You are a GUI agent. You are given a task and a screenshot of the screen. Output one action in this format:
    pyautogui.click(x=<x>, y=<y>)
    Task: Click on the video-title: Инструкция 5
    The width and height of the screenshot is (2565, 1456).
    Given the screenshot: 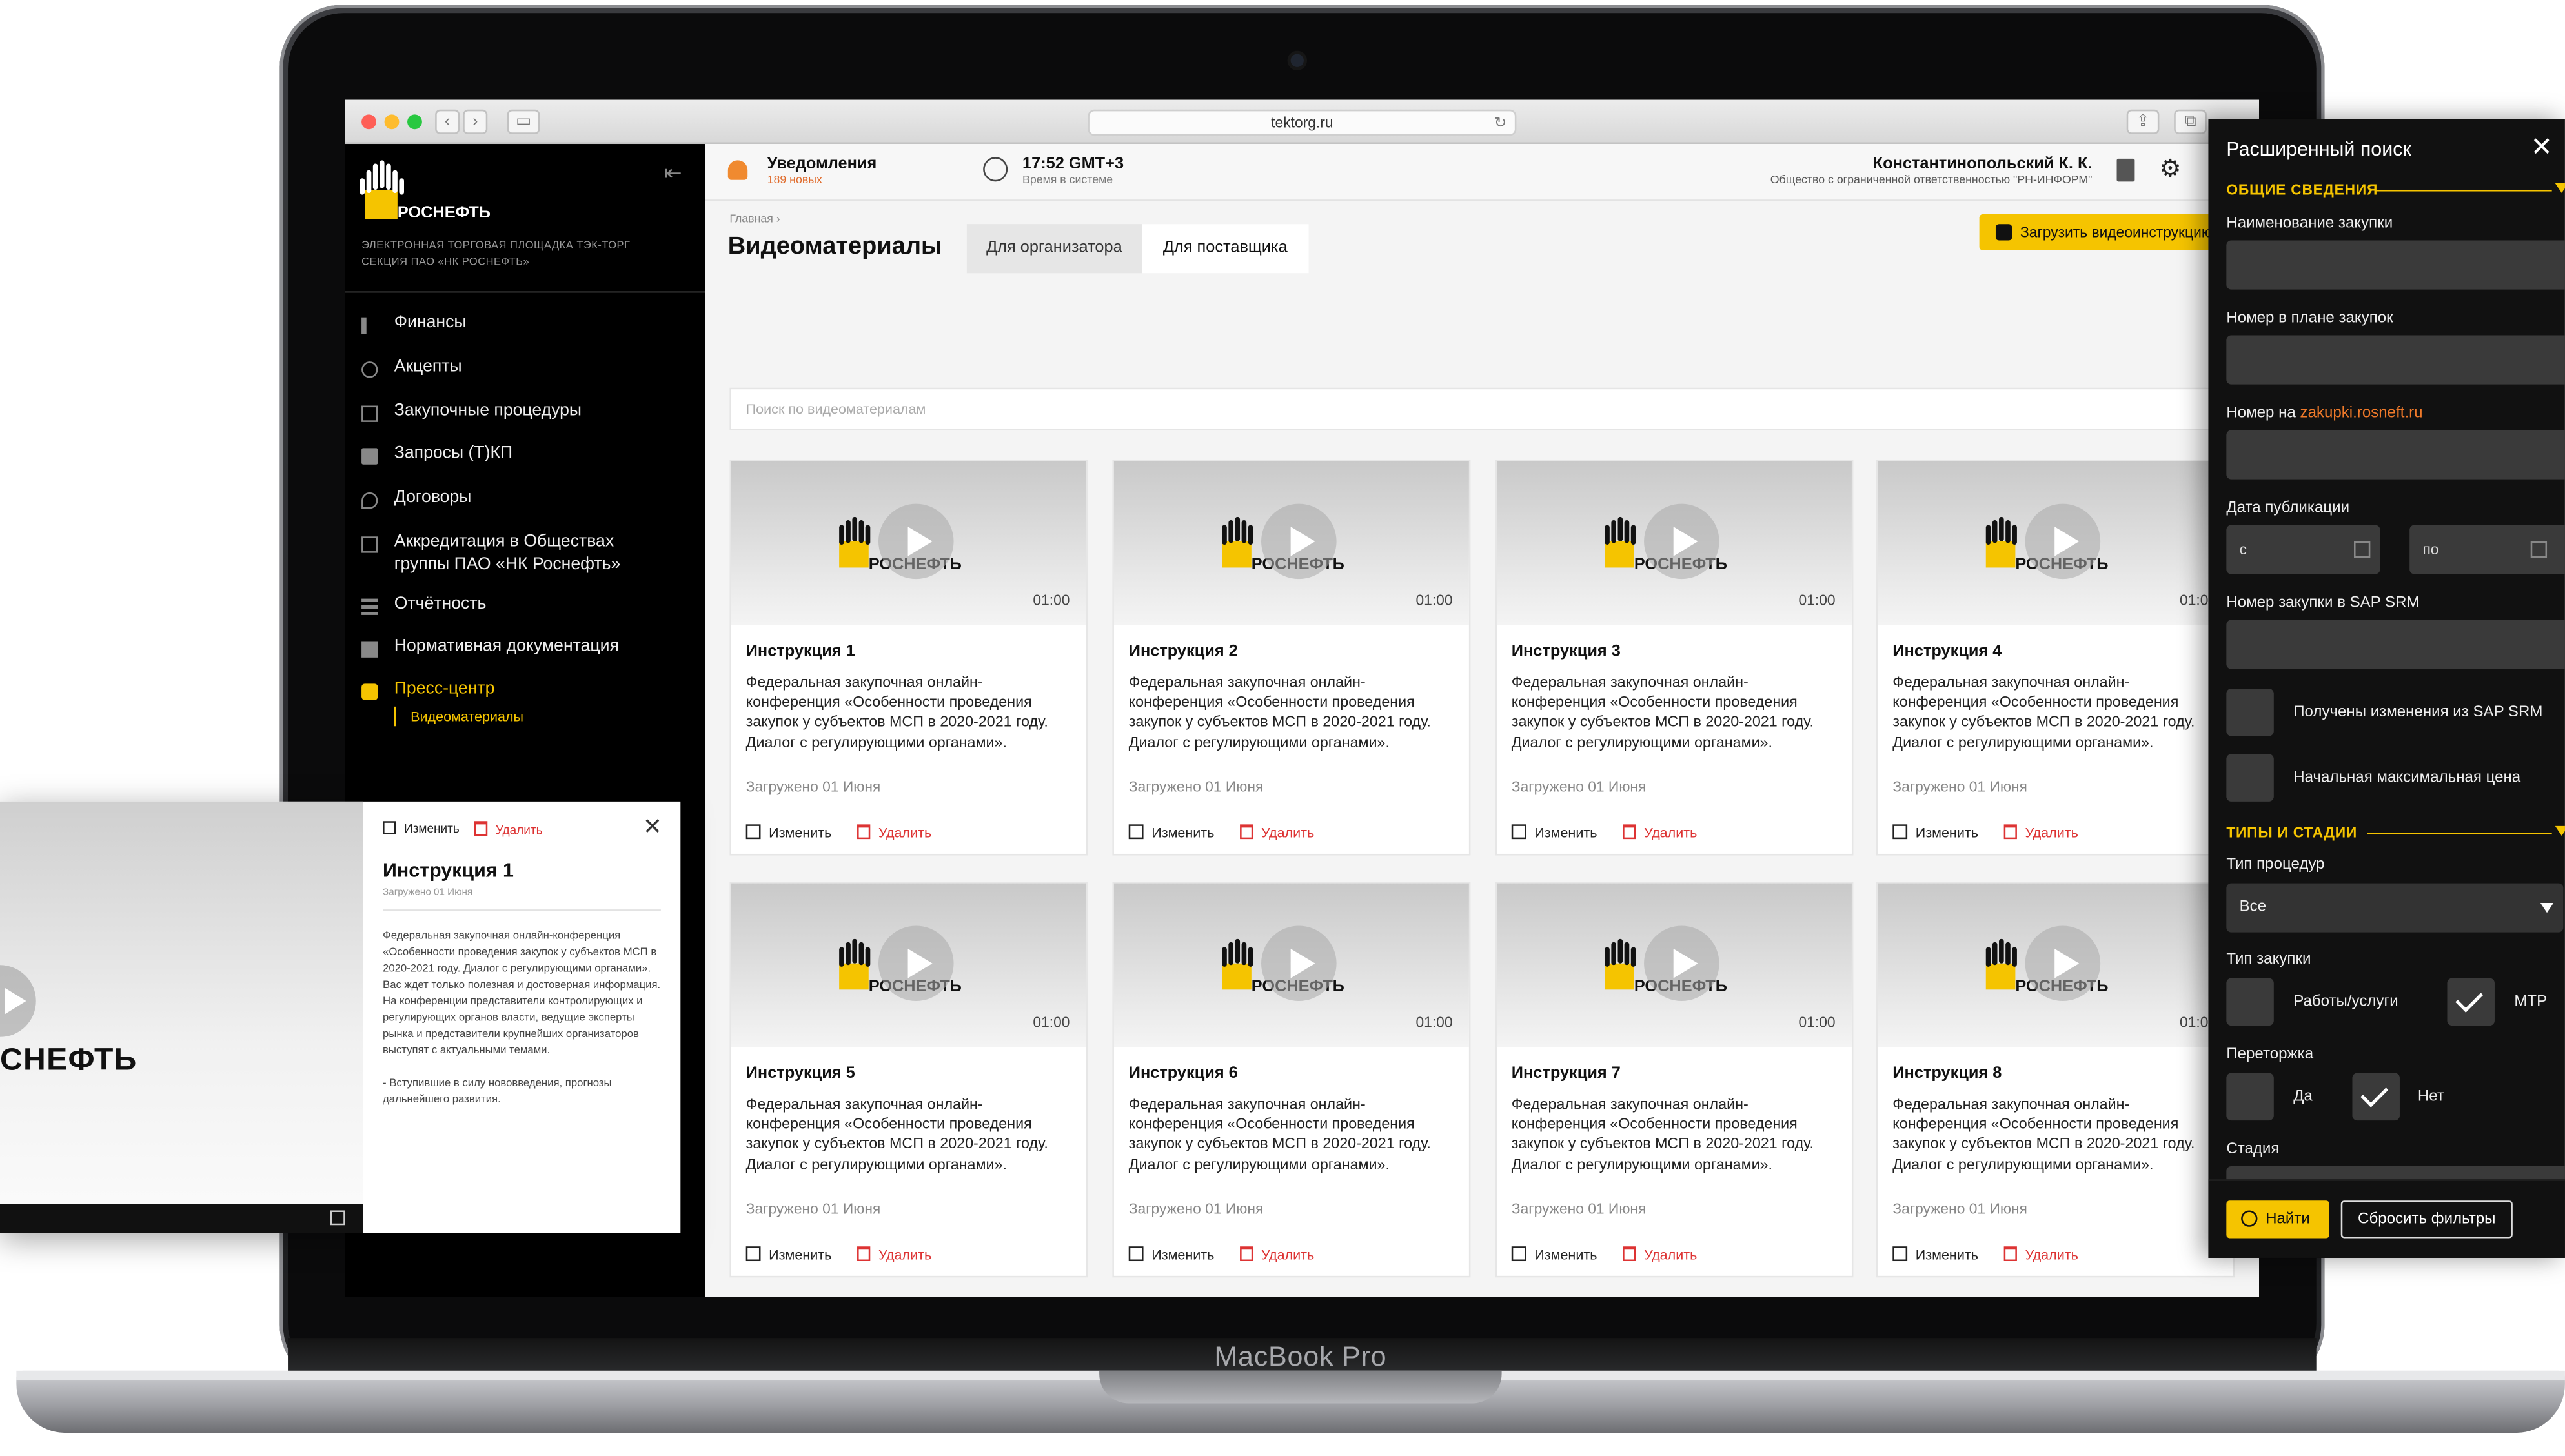 What is the action you would take?
    pyautogui.click(x=801, y=1074)
    